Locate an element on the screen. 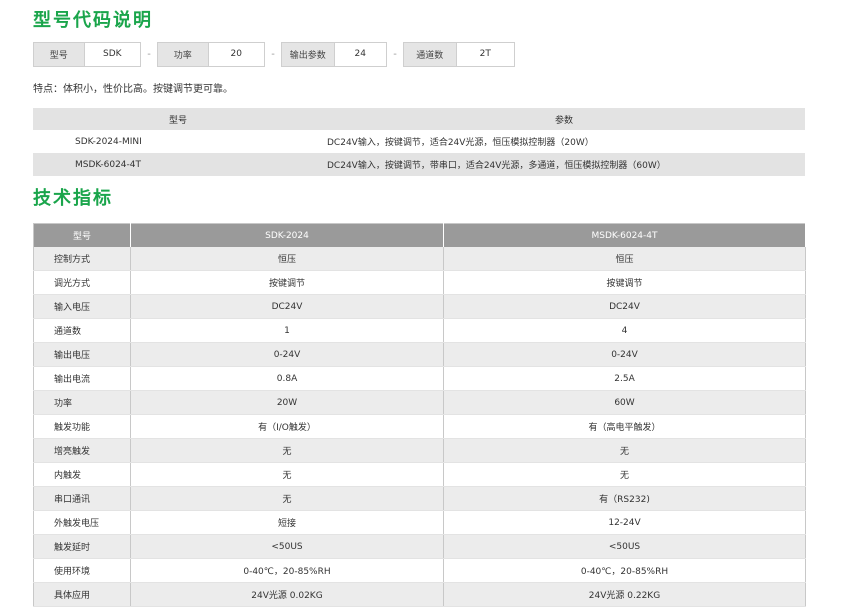 The height and width of the screenshot is (607, 864). row-label: 增亮触发 is located at coordinates (82, 450).